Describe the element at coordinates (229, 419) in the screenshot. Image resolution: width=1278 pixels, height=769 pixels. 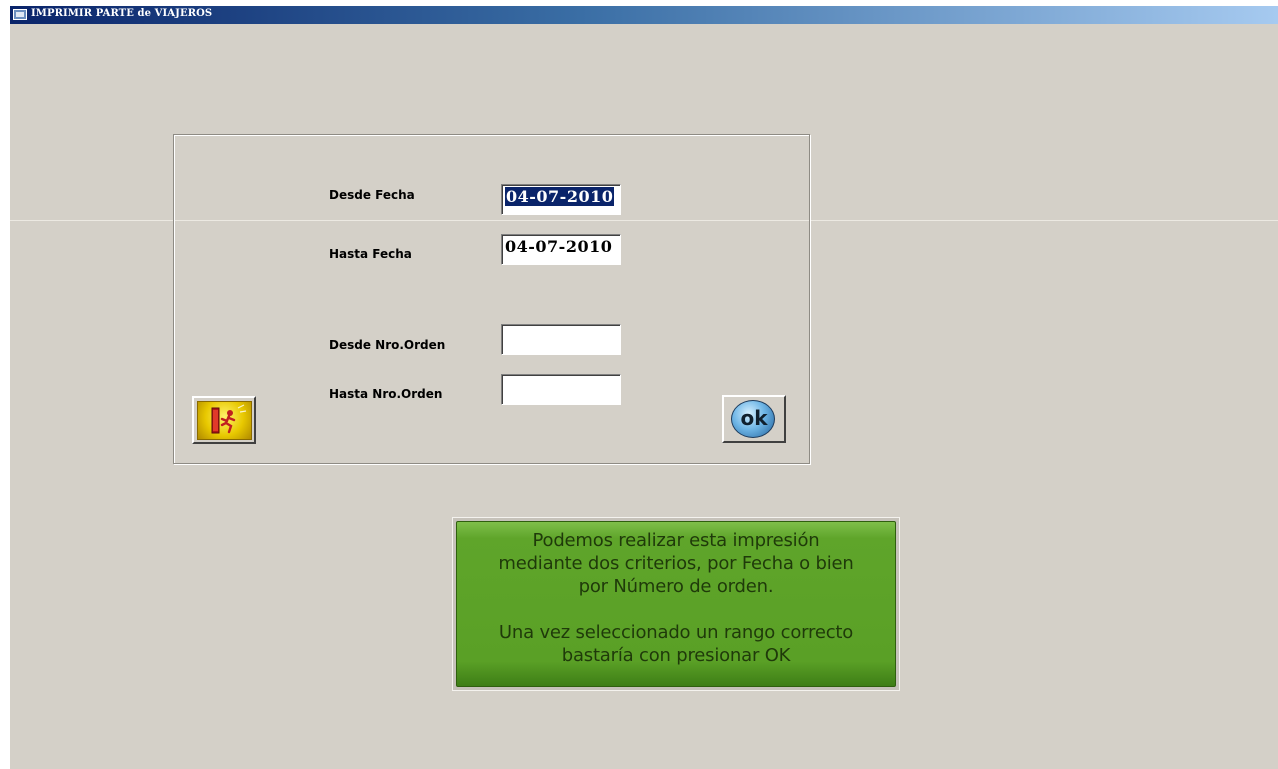
I see `exit-icon-graphic` at that location.